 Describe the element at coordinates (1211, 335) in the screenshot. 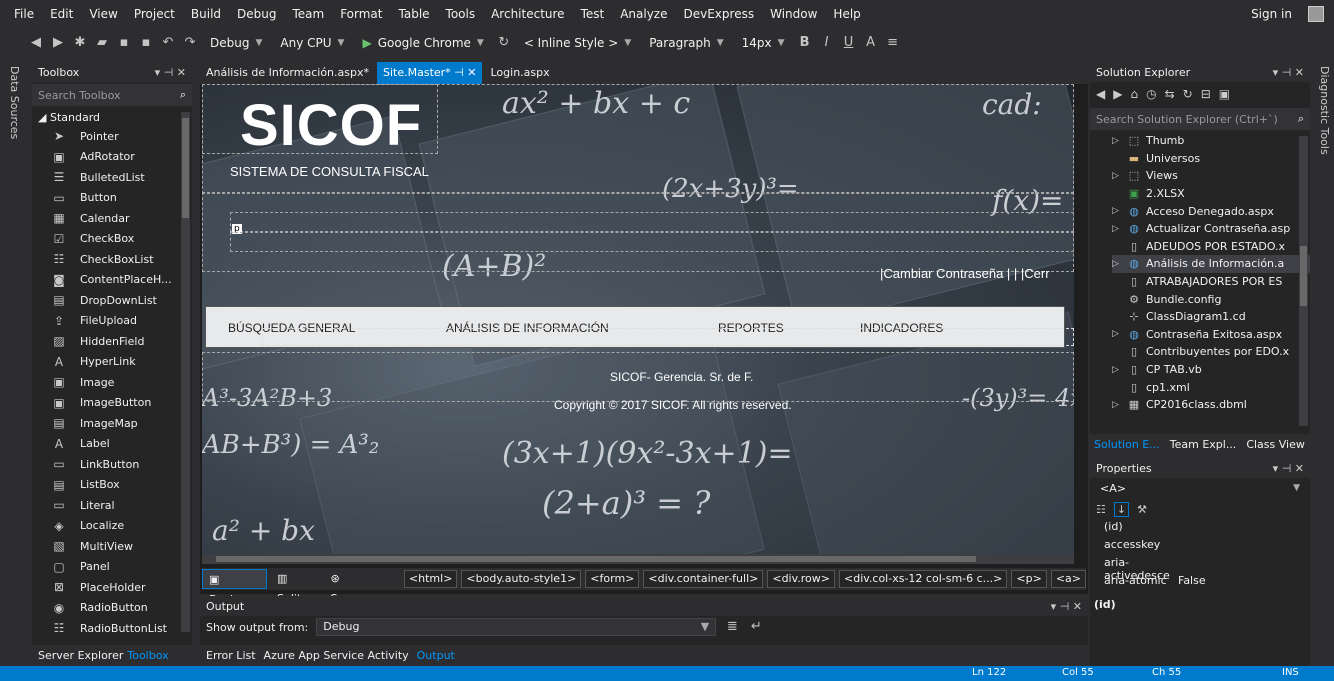

I see `solution-item: ▷ ◍ Contraseña Exitosa.aspx` at that location.